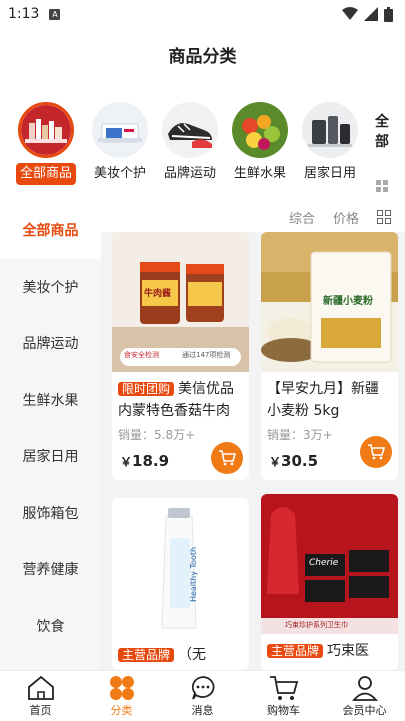 Image resolution: width=405 pixels, height=721 pixels. I want to click on tab-member: 会员中心, so click(364, 696).